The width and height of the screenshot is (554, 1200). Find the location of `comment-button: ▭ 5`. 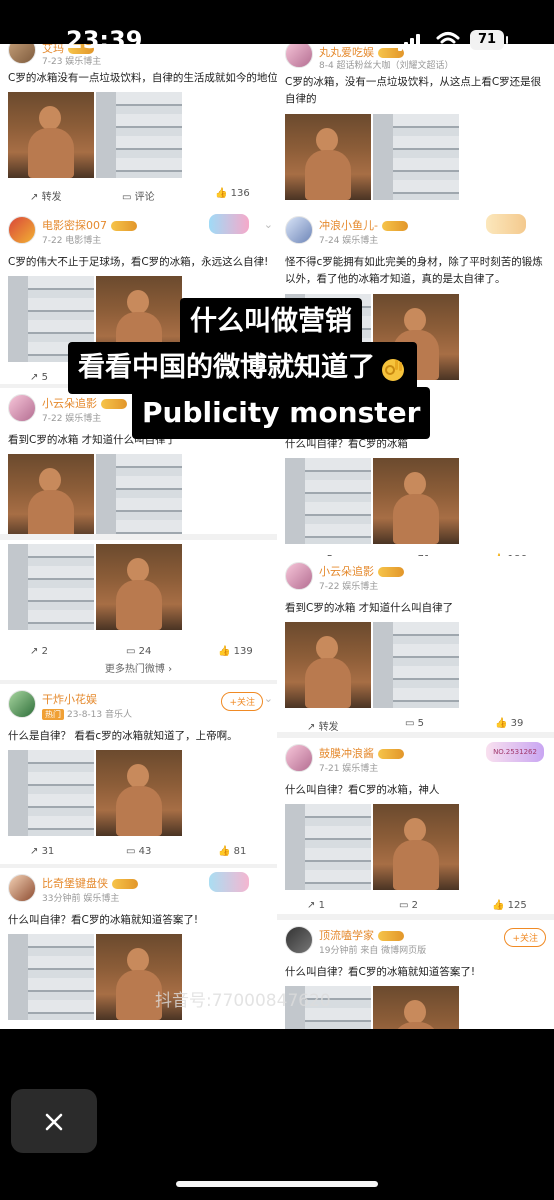

comment-button: ▭ 5 is located at coordinates (414, 723).